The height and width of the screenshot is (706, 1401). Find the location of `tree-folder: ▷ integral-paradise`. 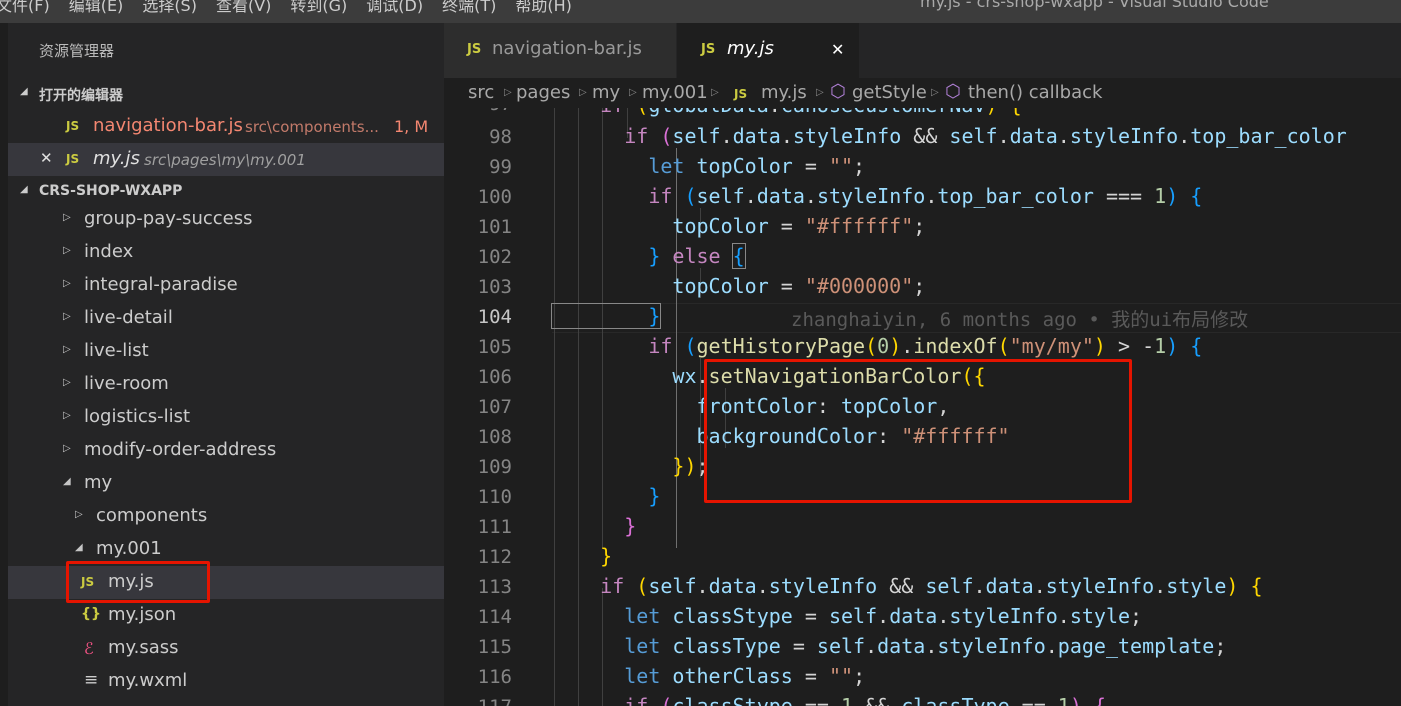

tree-folder: ▷ integral-paradise is located at coordinates (226, 285).